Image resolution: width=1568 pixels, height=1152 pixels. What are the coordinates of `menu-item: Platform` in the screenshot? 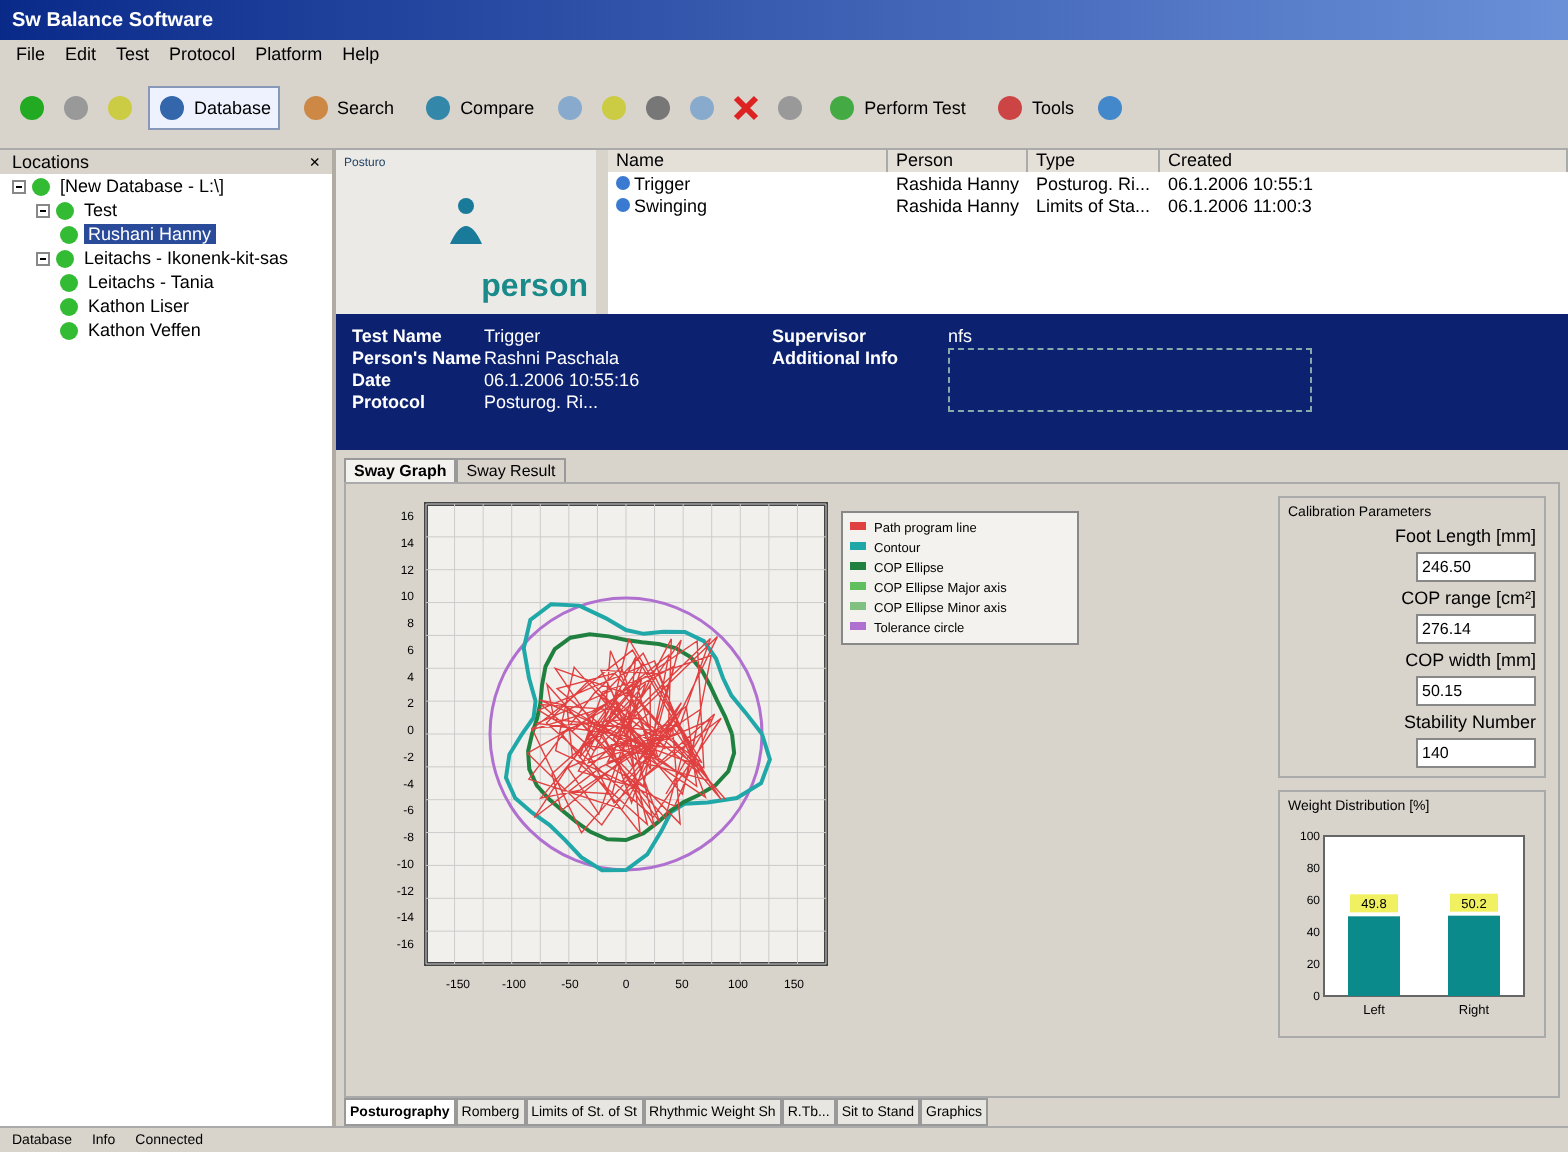 It's located at (289, 54).